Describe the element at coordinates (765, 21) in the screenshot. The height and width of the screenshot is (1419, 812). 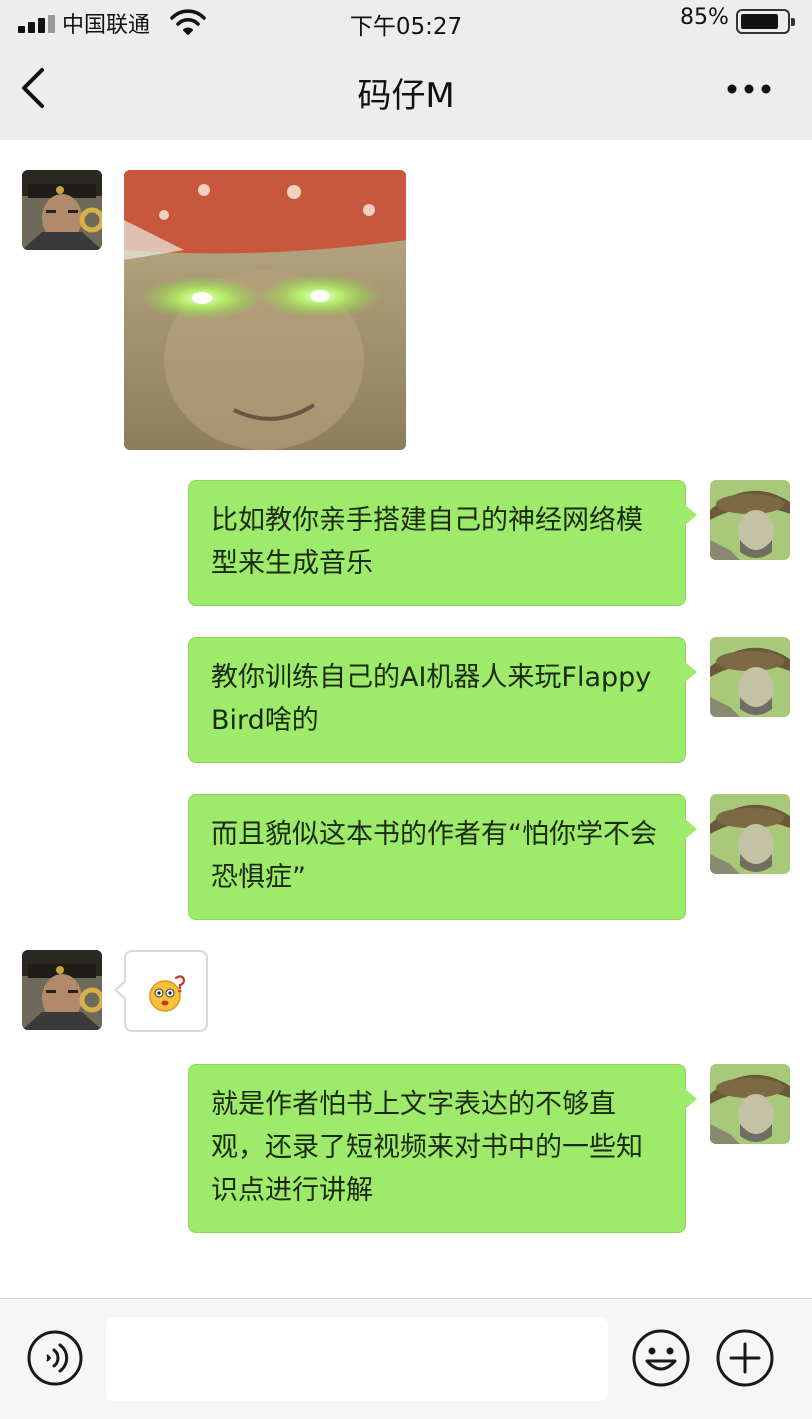
I see `battery-icon` at that location.